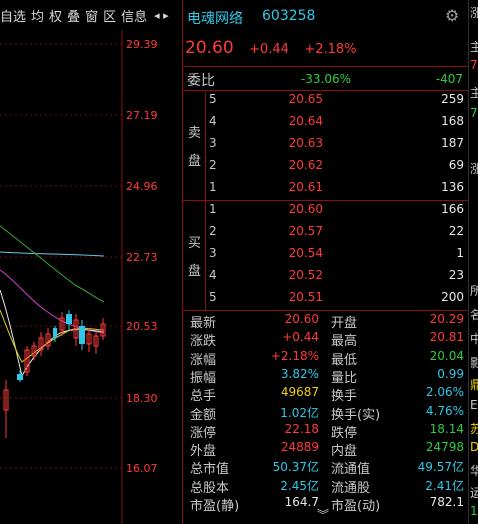 The width and height of the screenshot is (478, 524). Describe the element at coordinates (444, 447) in the screenshot. I see `stat-value: 24798` at that location.